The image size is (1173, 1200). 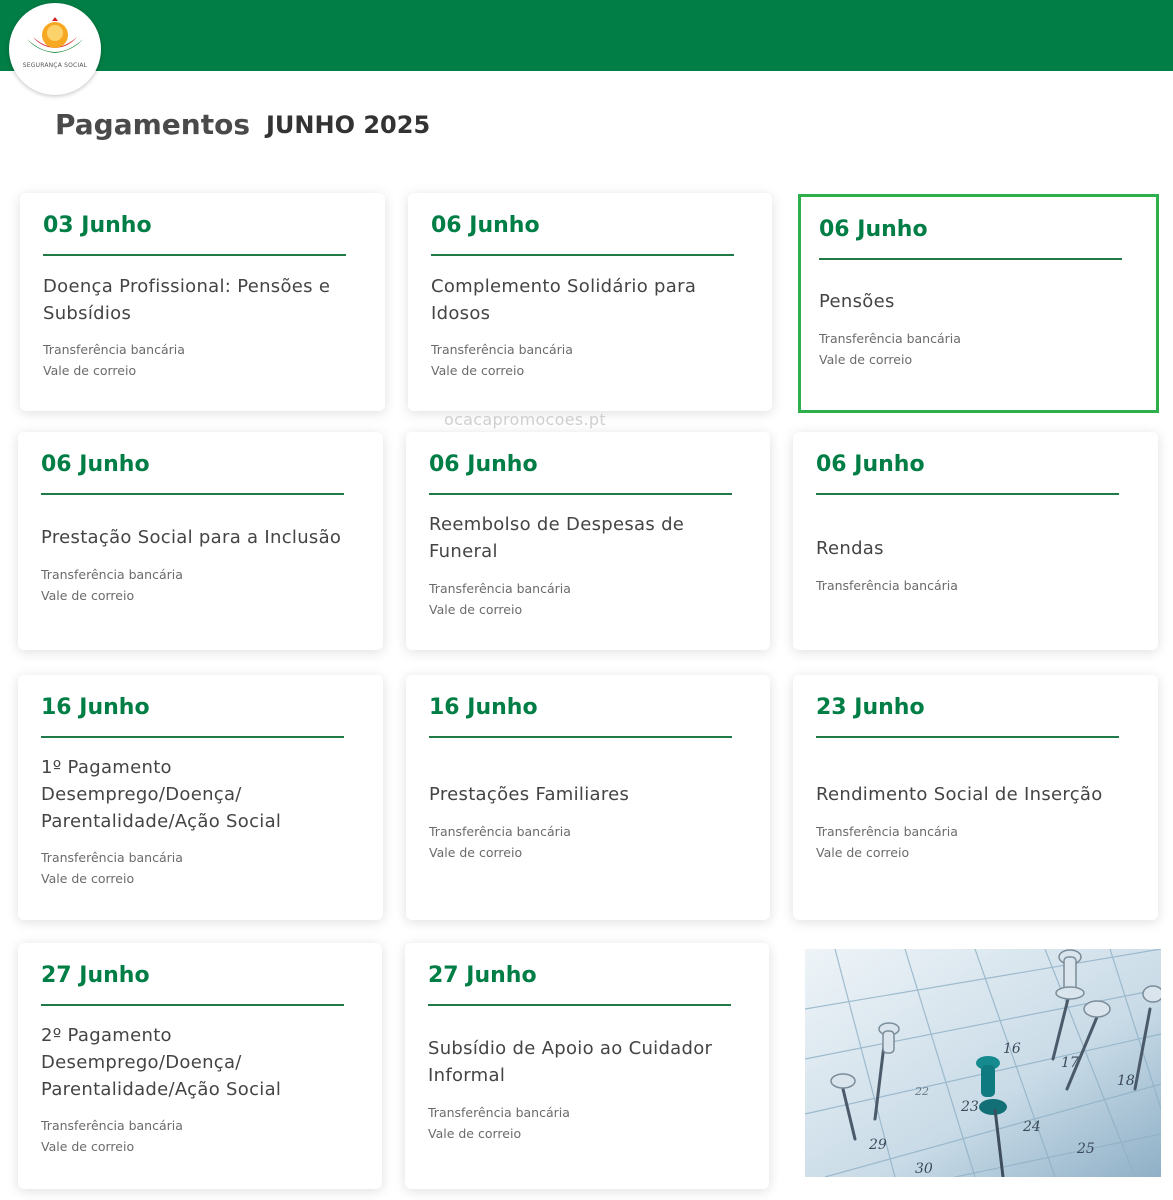 I want to click on payment-date: 23 Junho, so click(x=870, y=707).